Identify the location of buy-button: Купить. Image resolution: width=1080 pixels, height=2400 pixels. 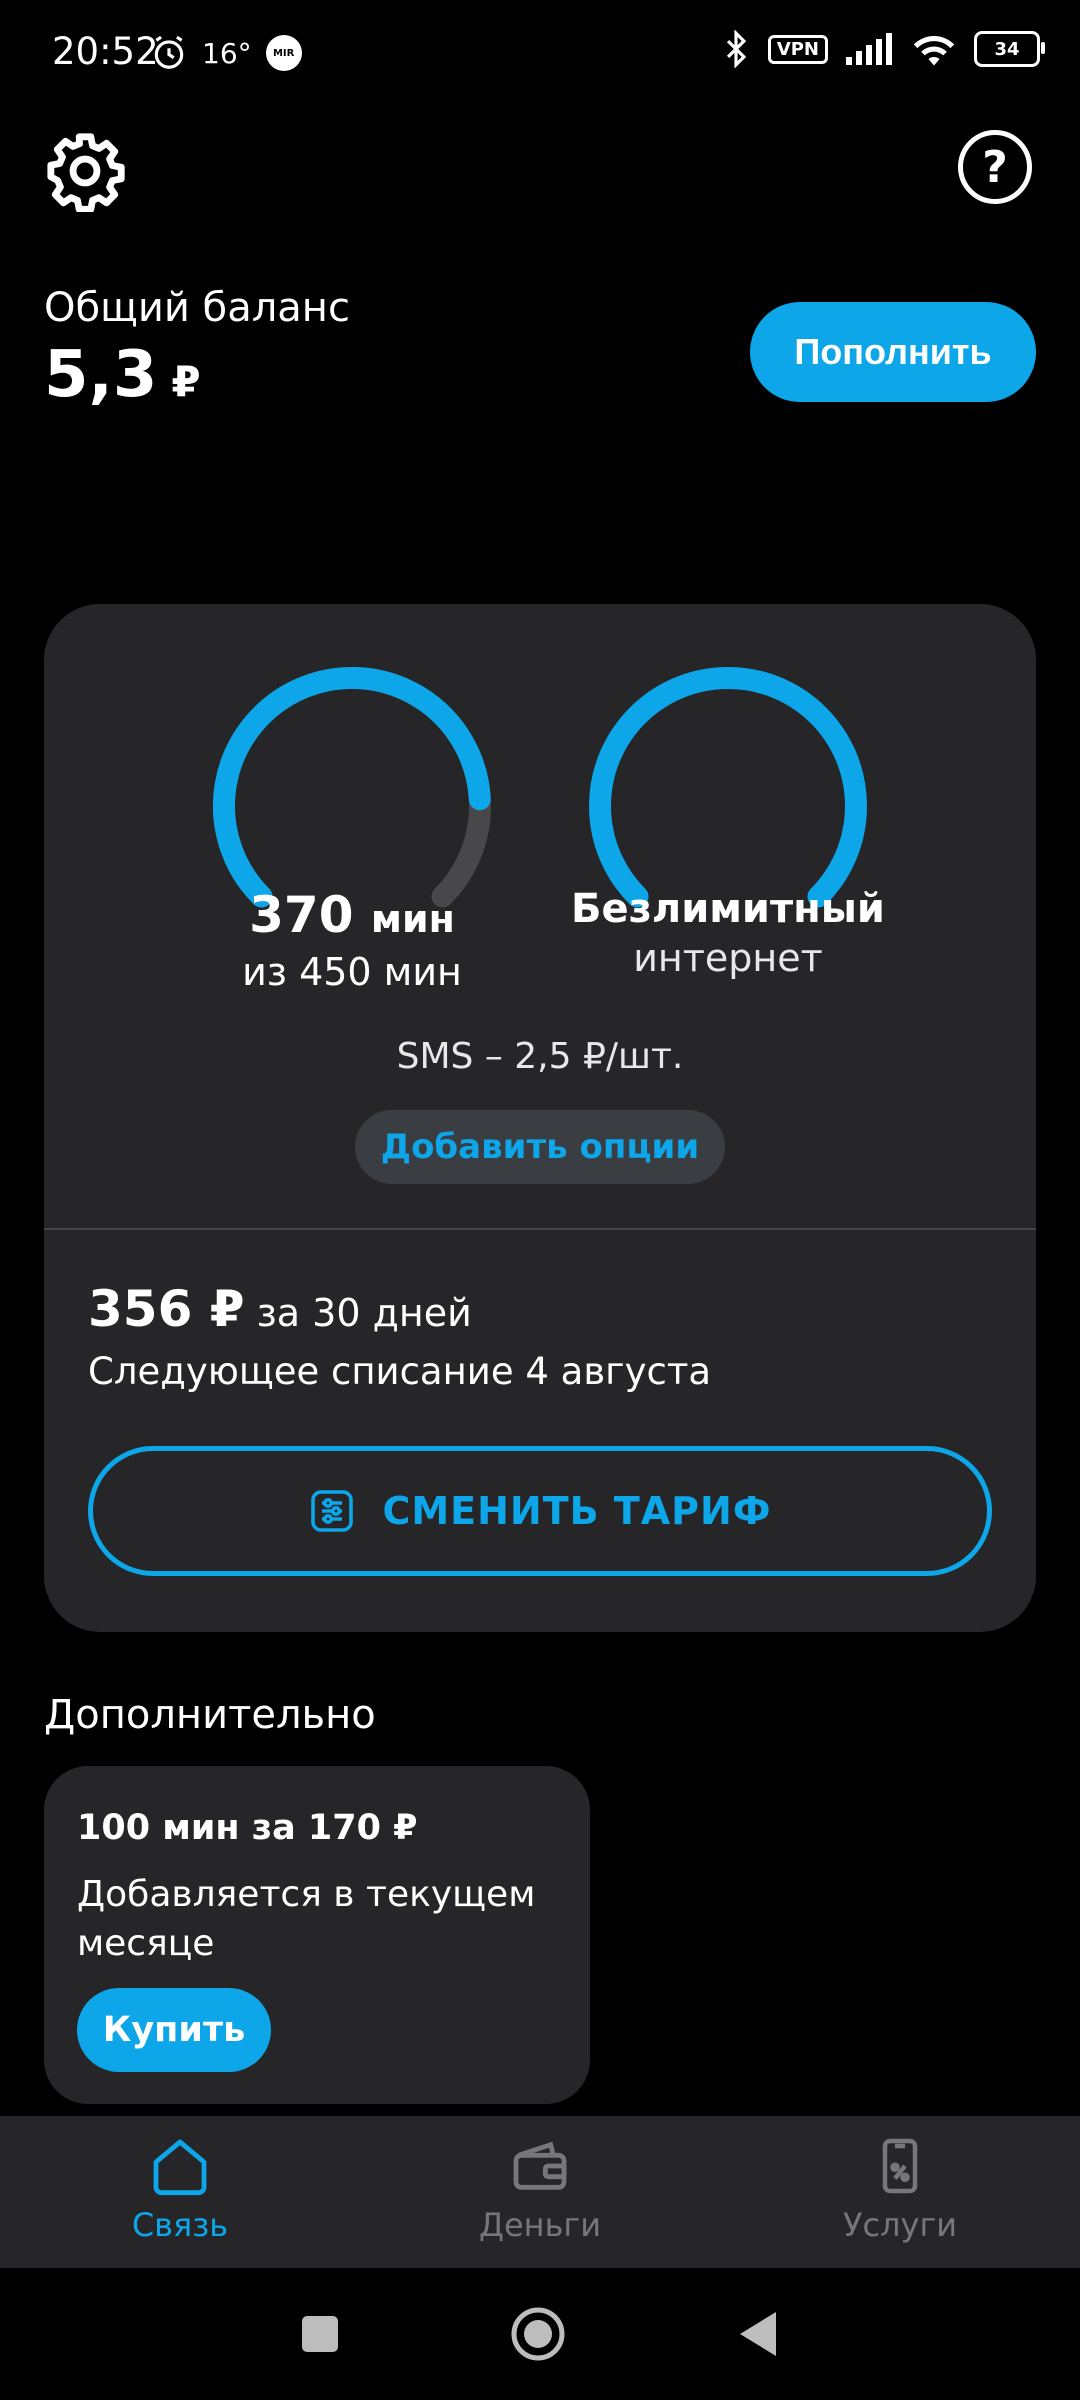
(174, 2030).